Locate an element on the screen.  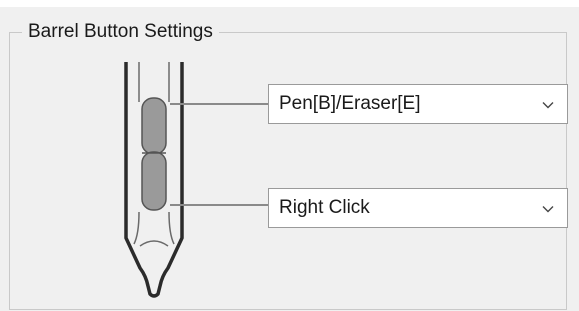
upper-barrel-button is located at coordinates (154, 126).